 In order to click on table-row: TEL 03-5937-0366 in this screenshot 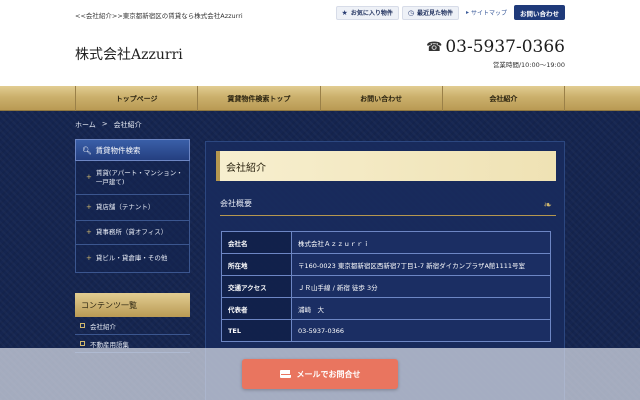, I will do `click(386, 330)`.